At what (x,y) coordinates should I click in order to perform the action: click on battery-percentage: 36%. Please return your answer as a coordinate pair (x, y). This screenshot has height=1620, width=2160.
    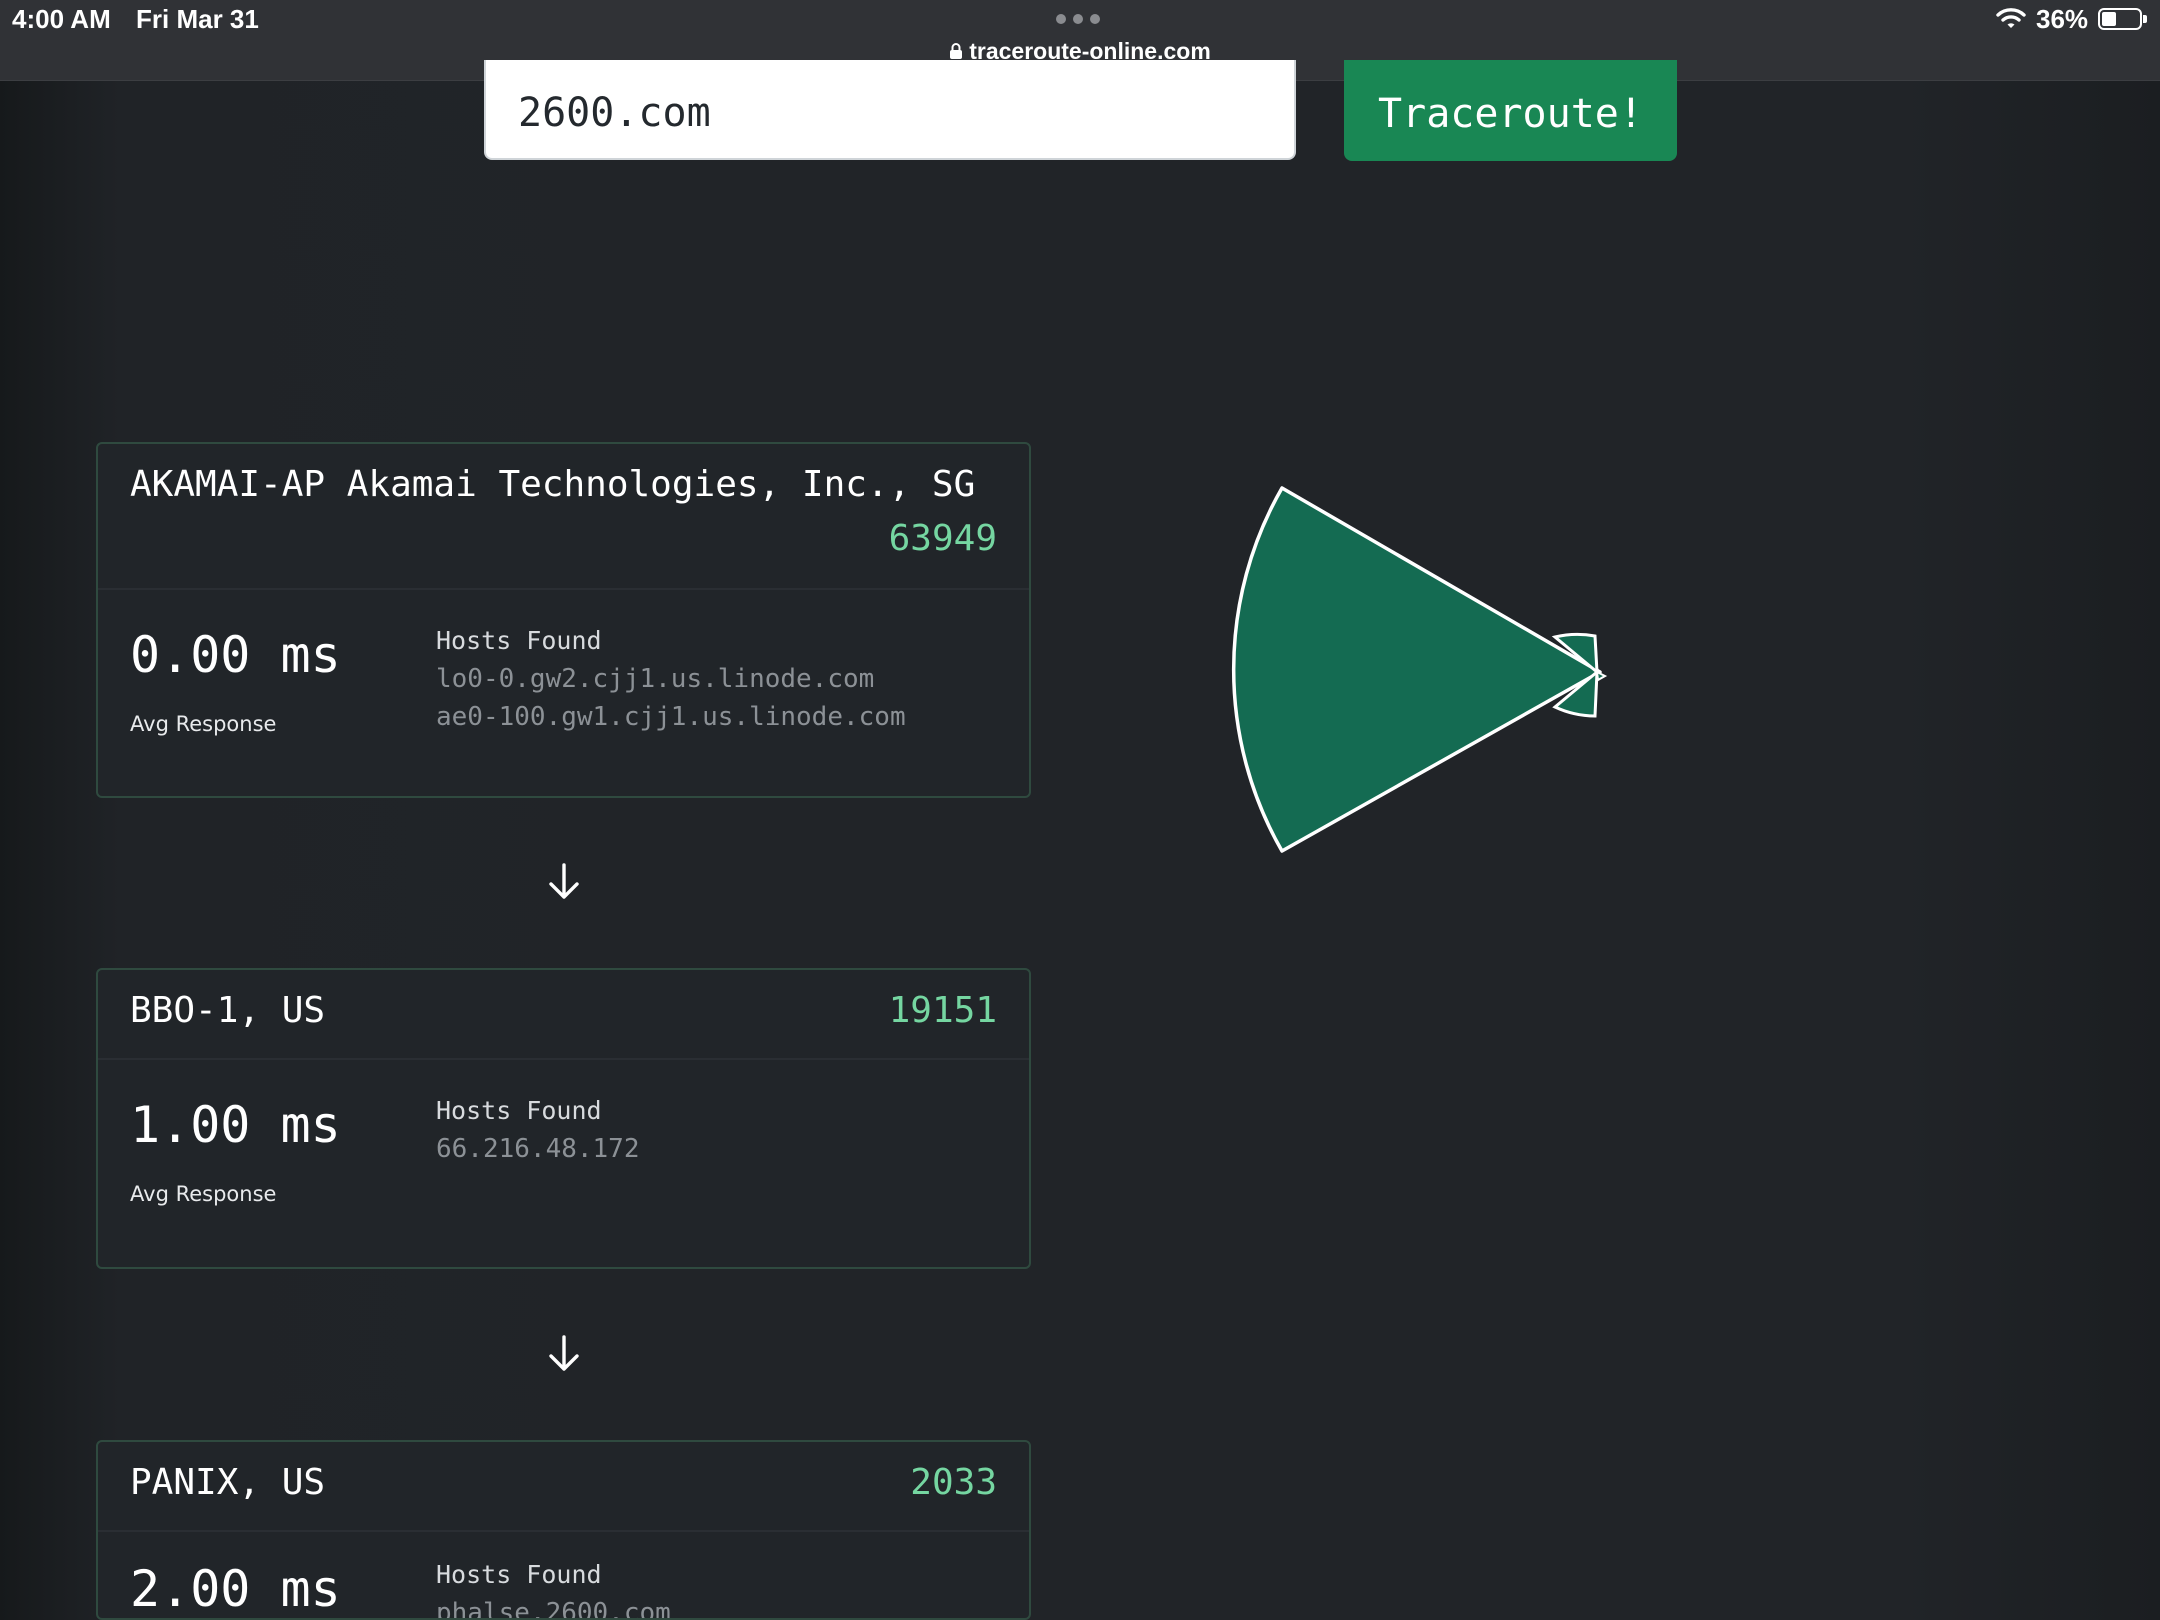
    Looking at the image, I should click on (2062, 19).